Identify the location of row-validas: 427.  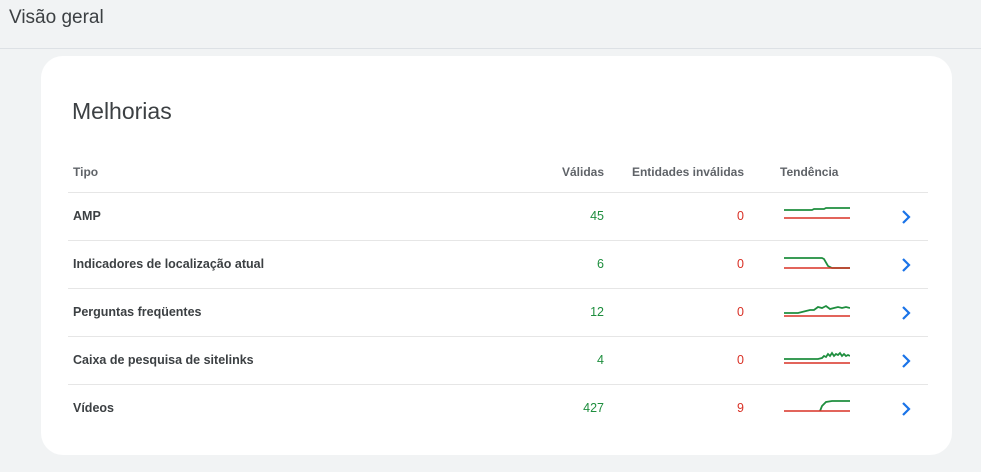
(593, 408).